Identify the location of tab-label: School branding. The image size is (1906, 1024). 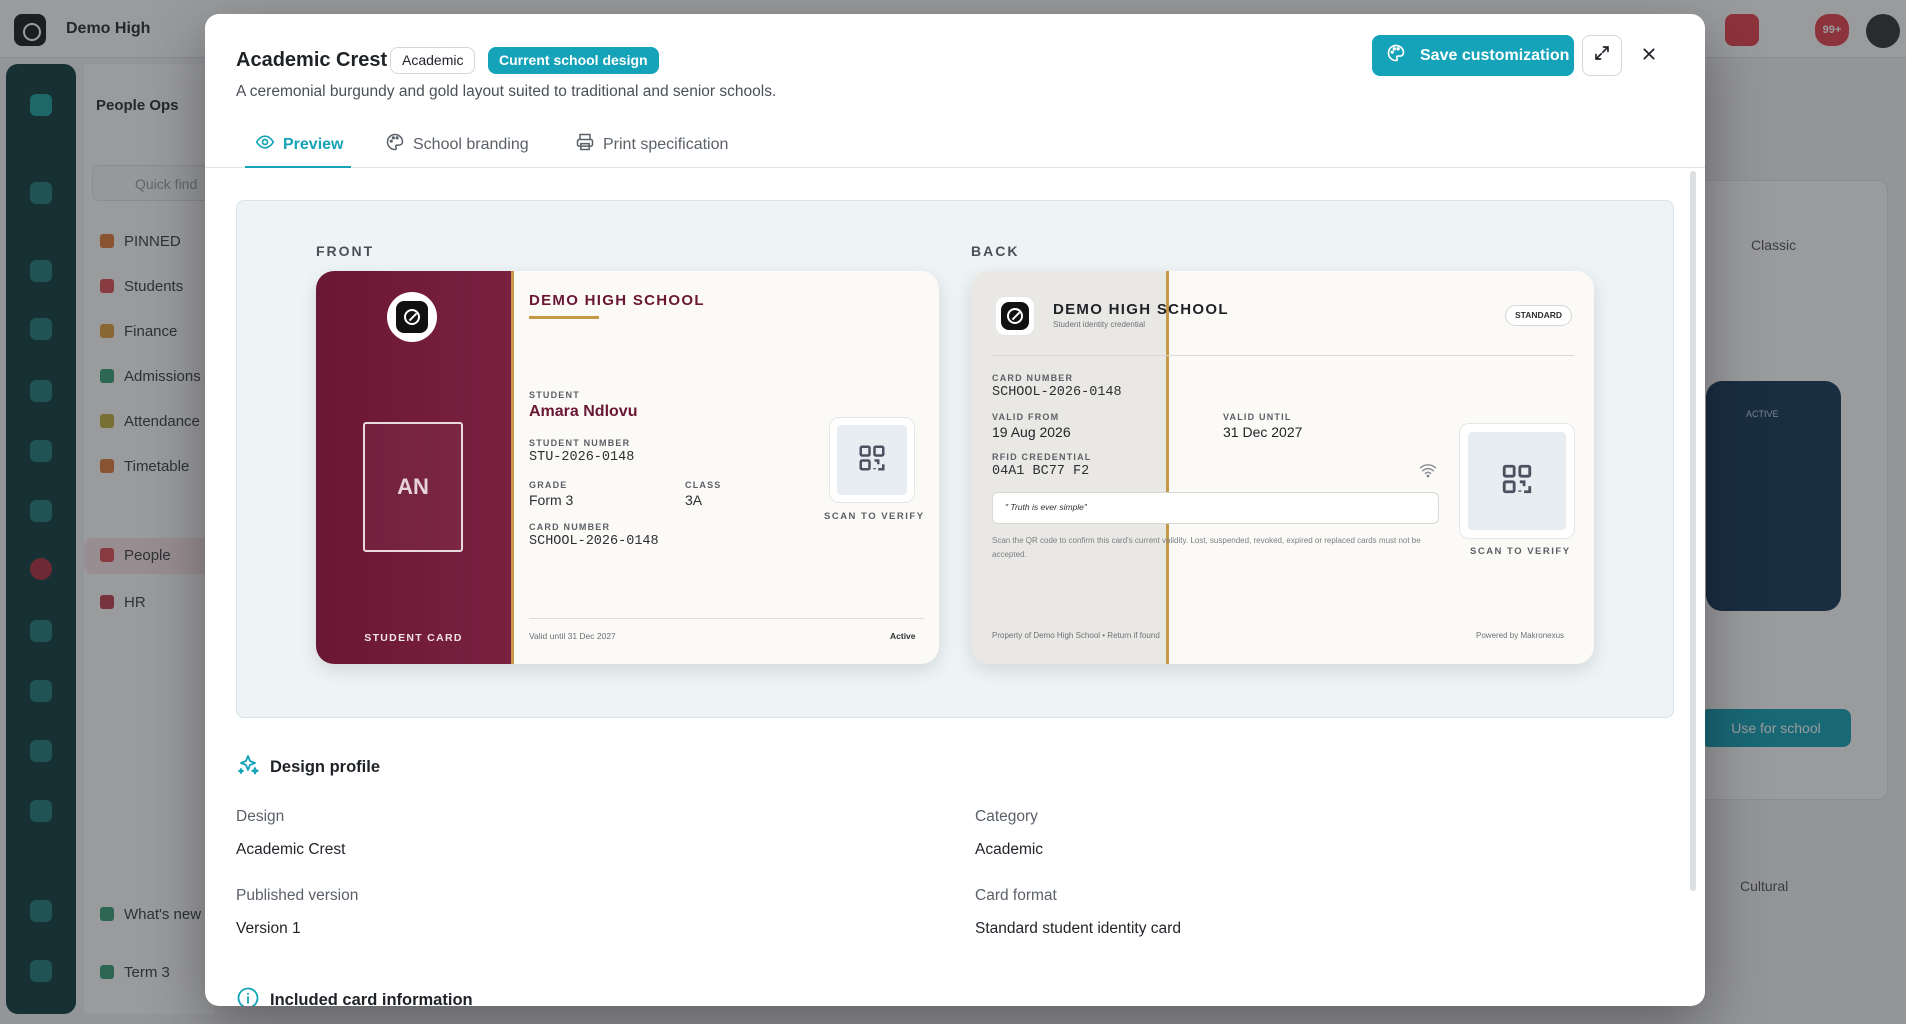
(471, 144).